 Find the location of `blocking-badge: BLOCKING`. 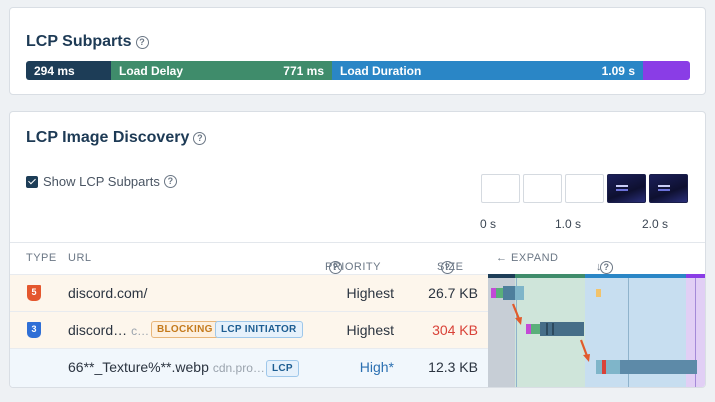

blocking-badge: BLOCKING is located at coordinates (185, 329).